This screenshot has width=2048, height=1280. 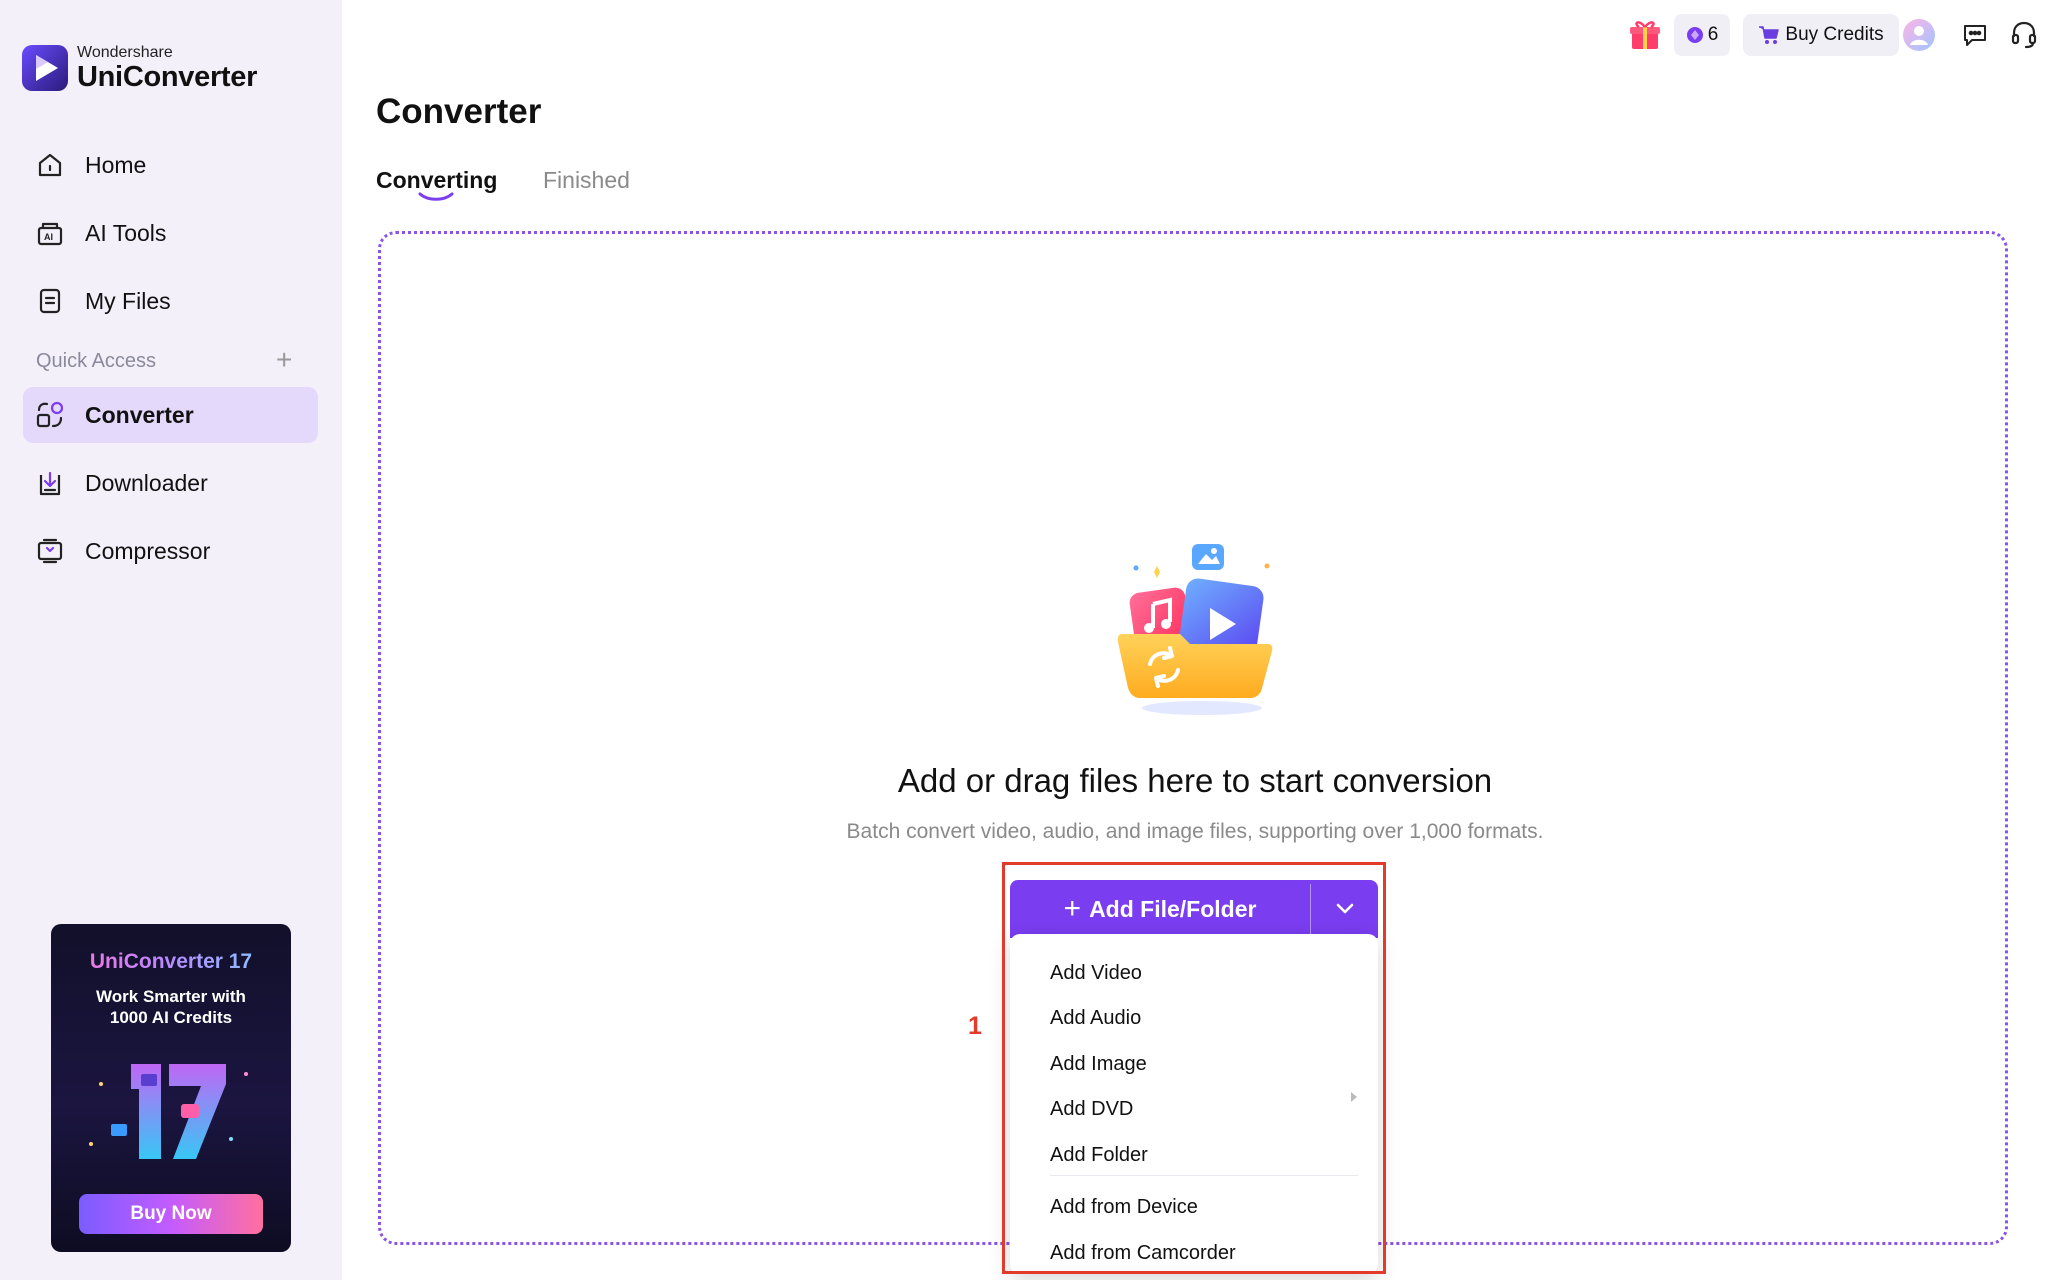 What do you see at coordinates (1194, 1068) in the screenshot?
I see `annotation-highlight-box` at bounding box center [1194, 1068].